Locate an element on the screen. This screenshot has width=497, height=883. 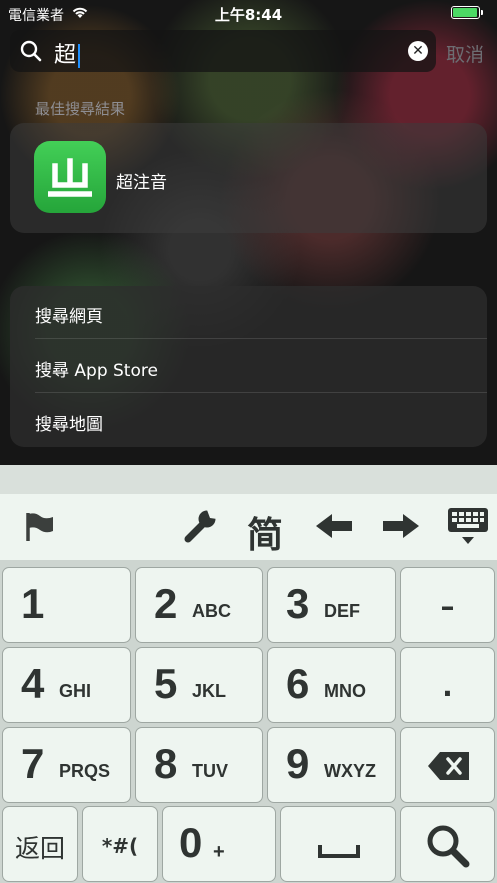
backspace-key is located at coordinates (447, 765).